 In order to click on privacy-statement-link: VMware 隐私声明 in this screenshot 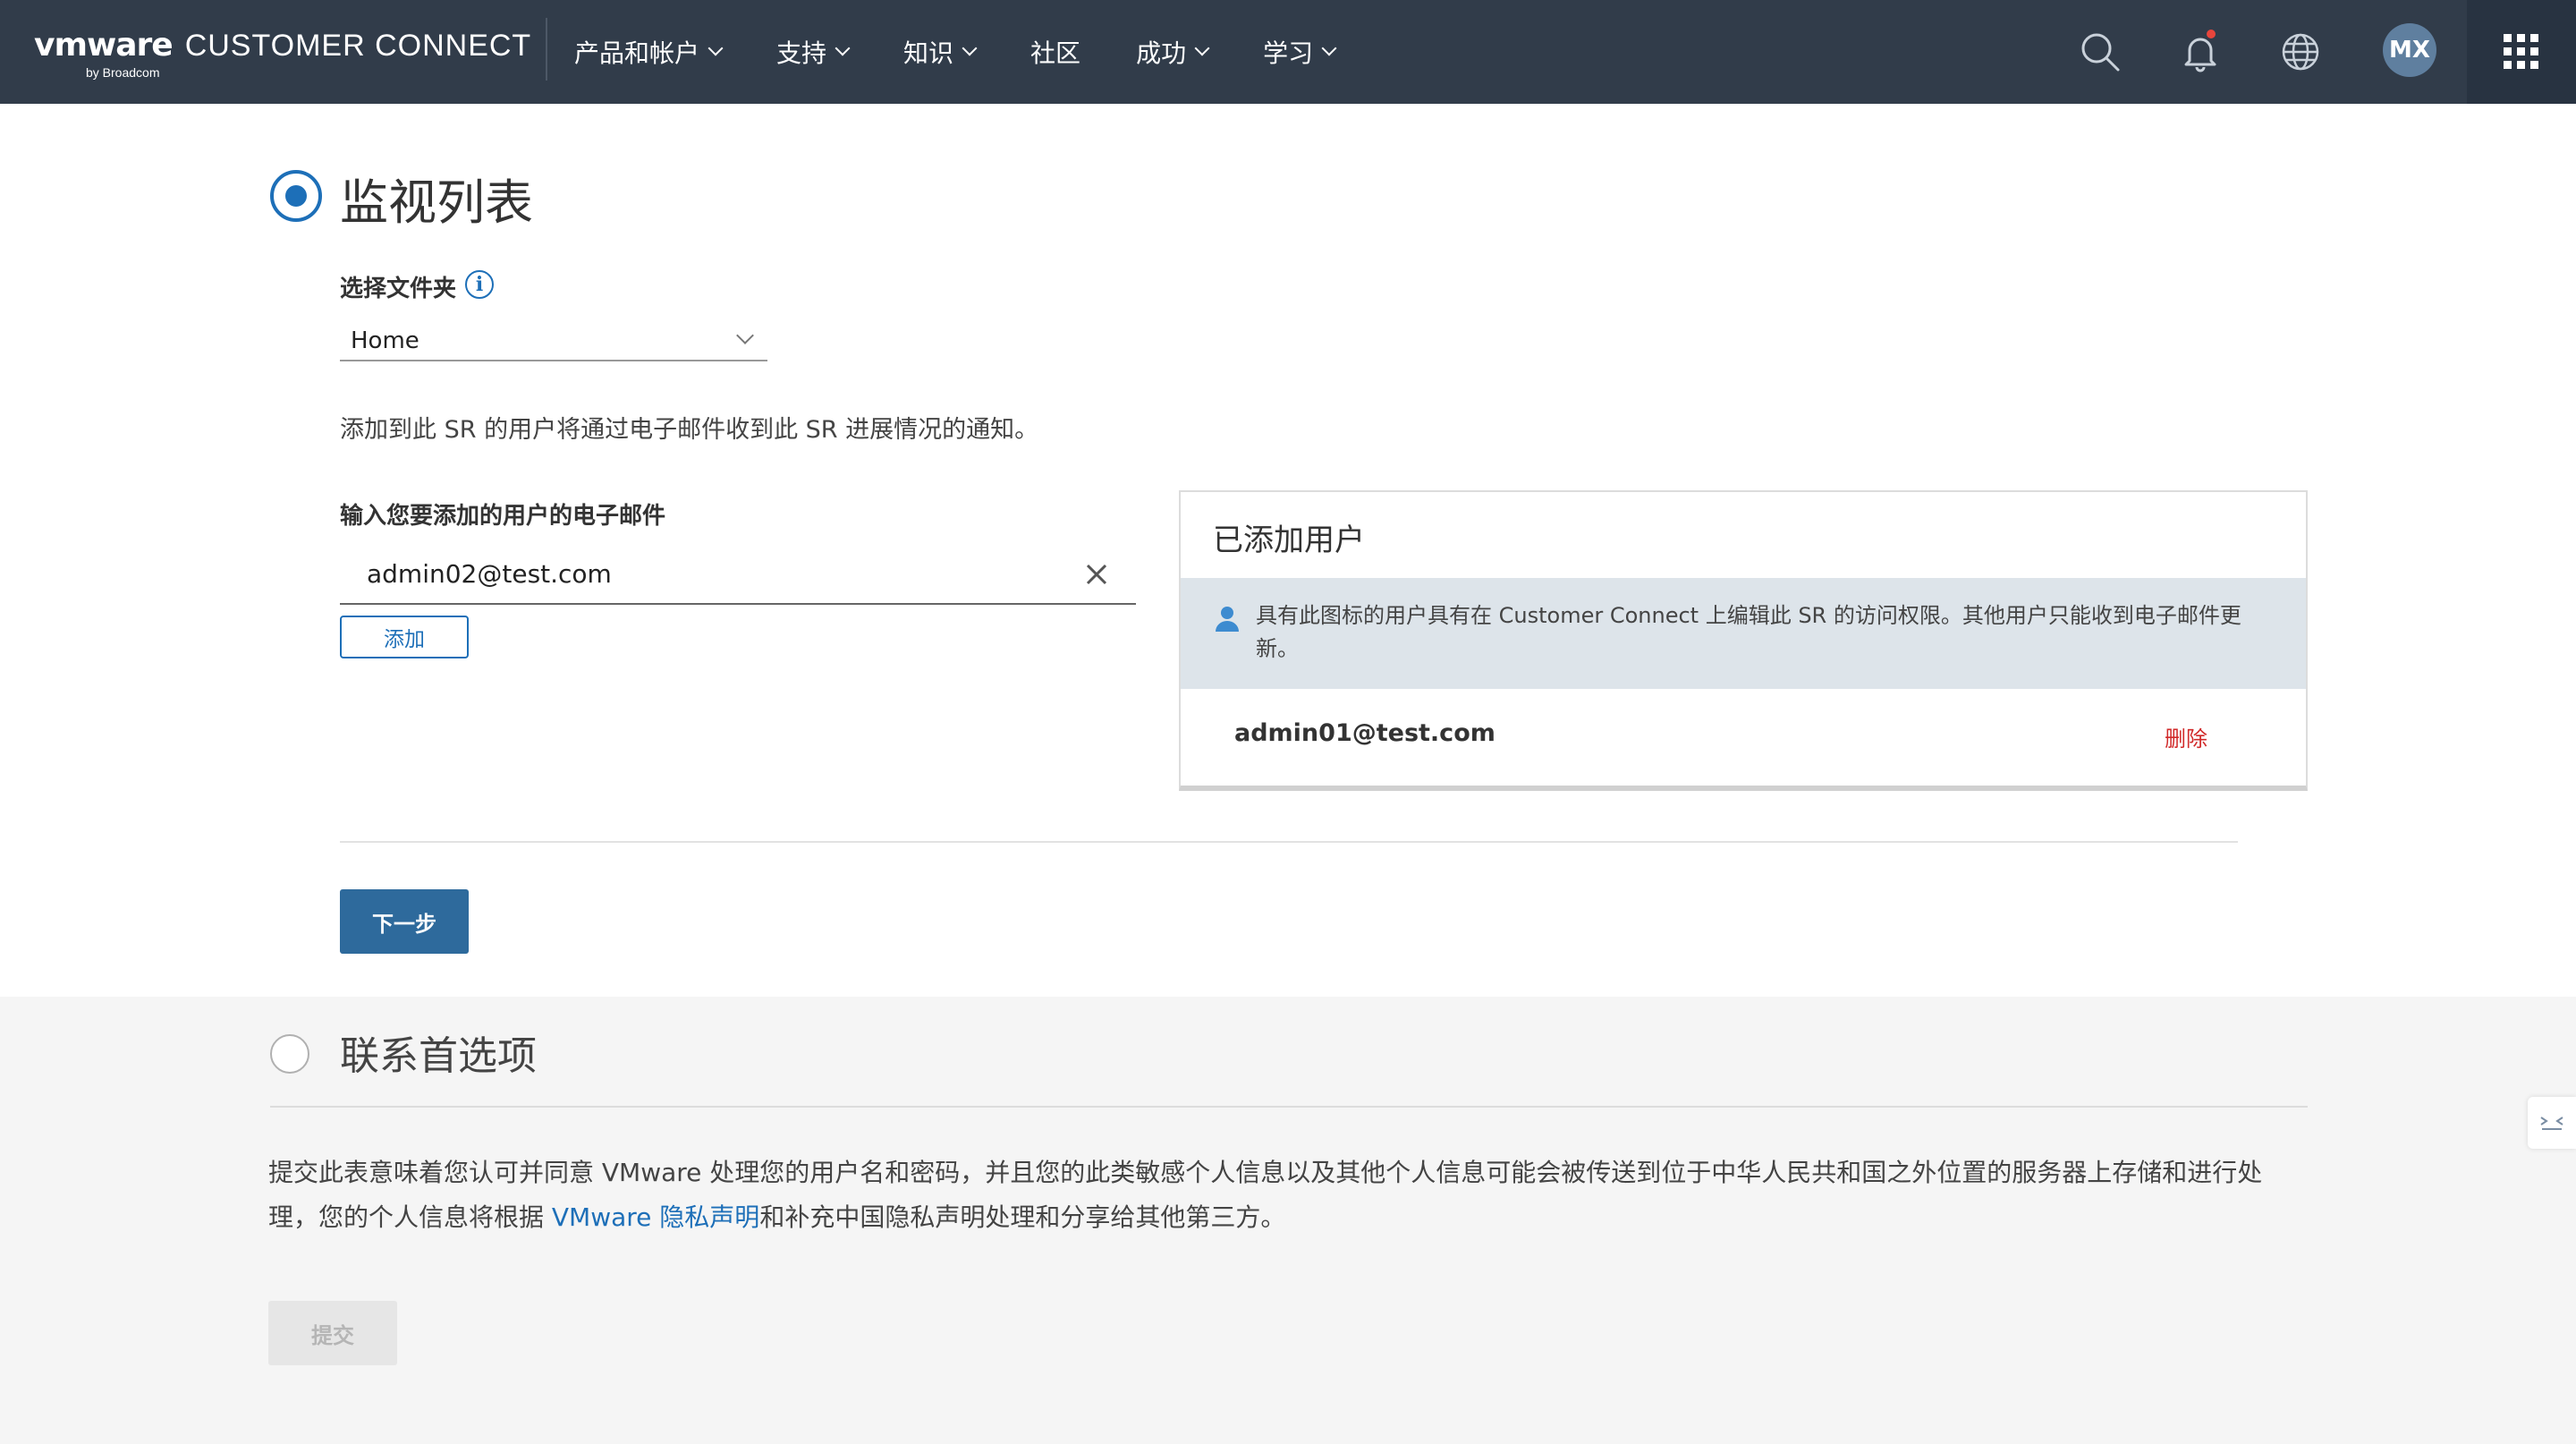, I will do `click(655, 1217)`.